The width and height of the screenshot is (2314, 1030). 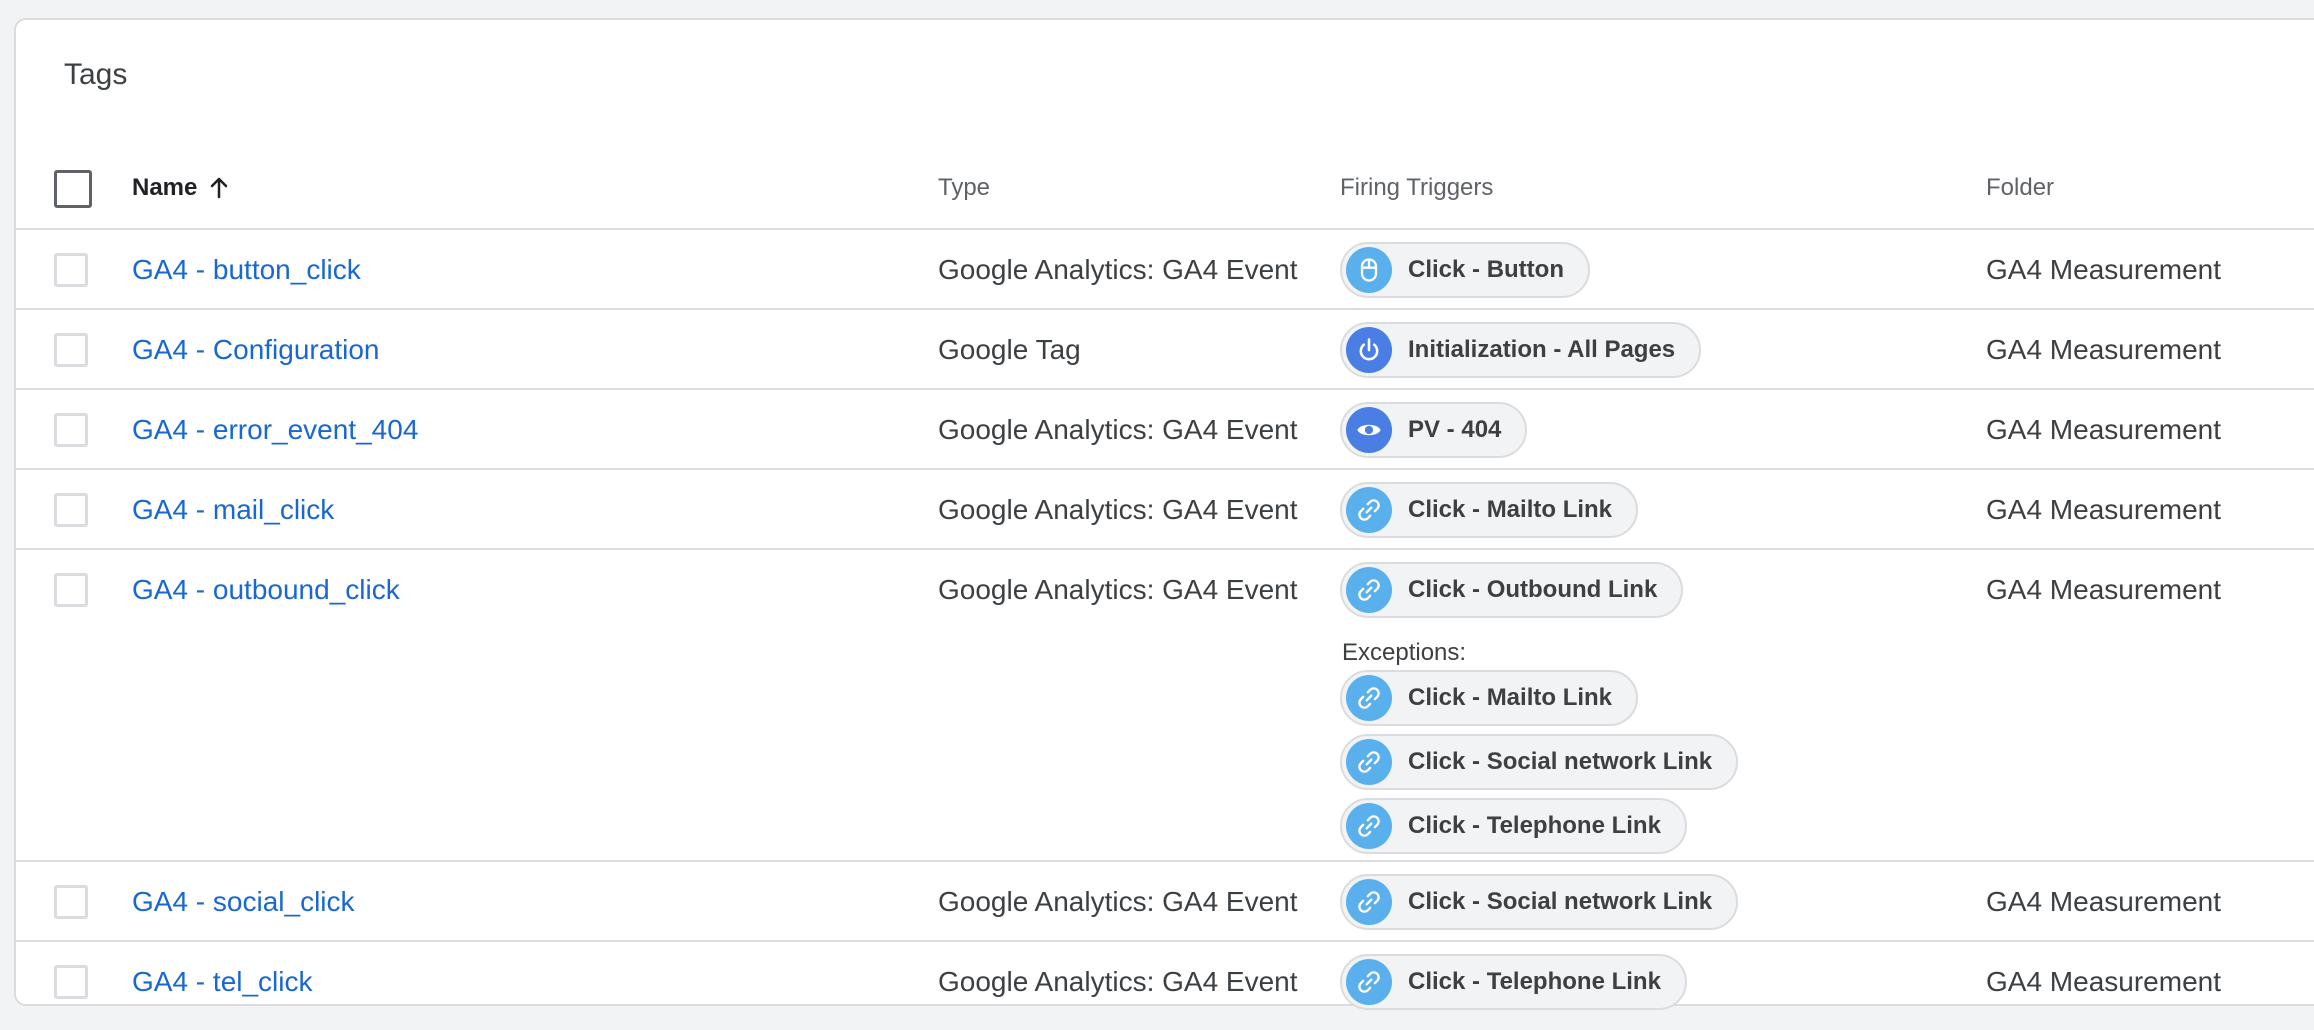 What do you see at coordinates (1455, 429) in the screenshot?
I see `trigger-label: PV - 404` at bounding box center [1455, 429].